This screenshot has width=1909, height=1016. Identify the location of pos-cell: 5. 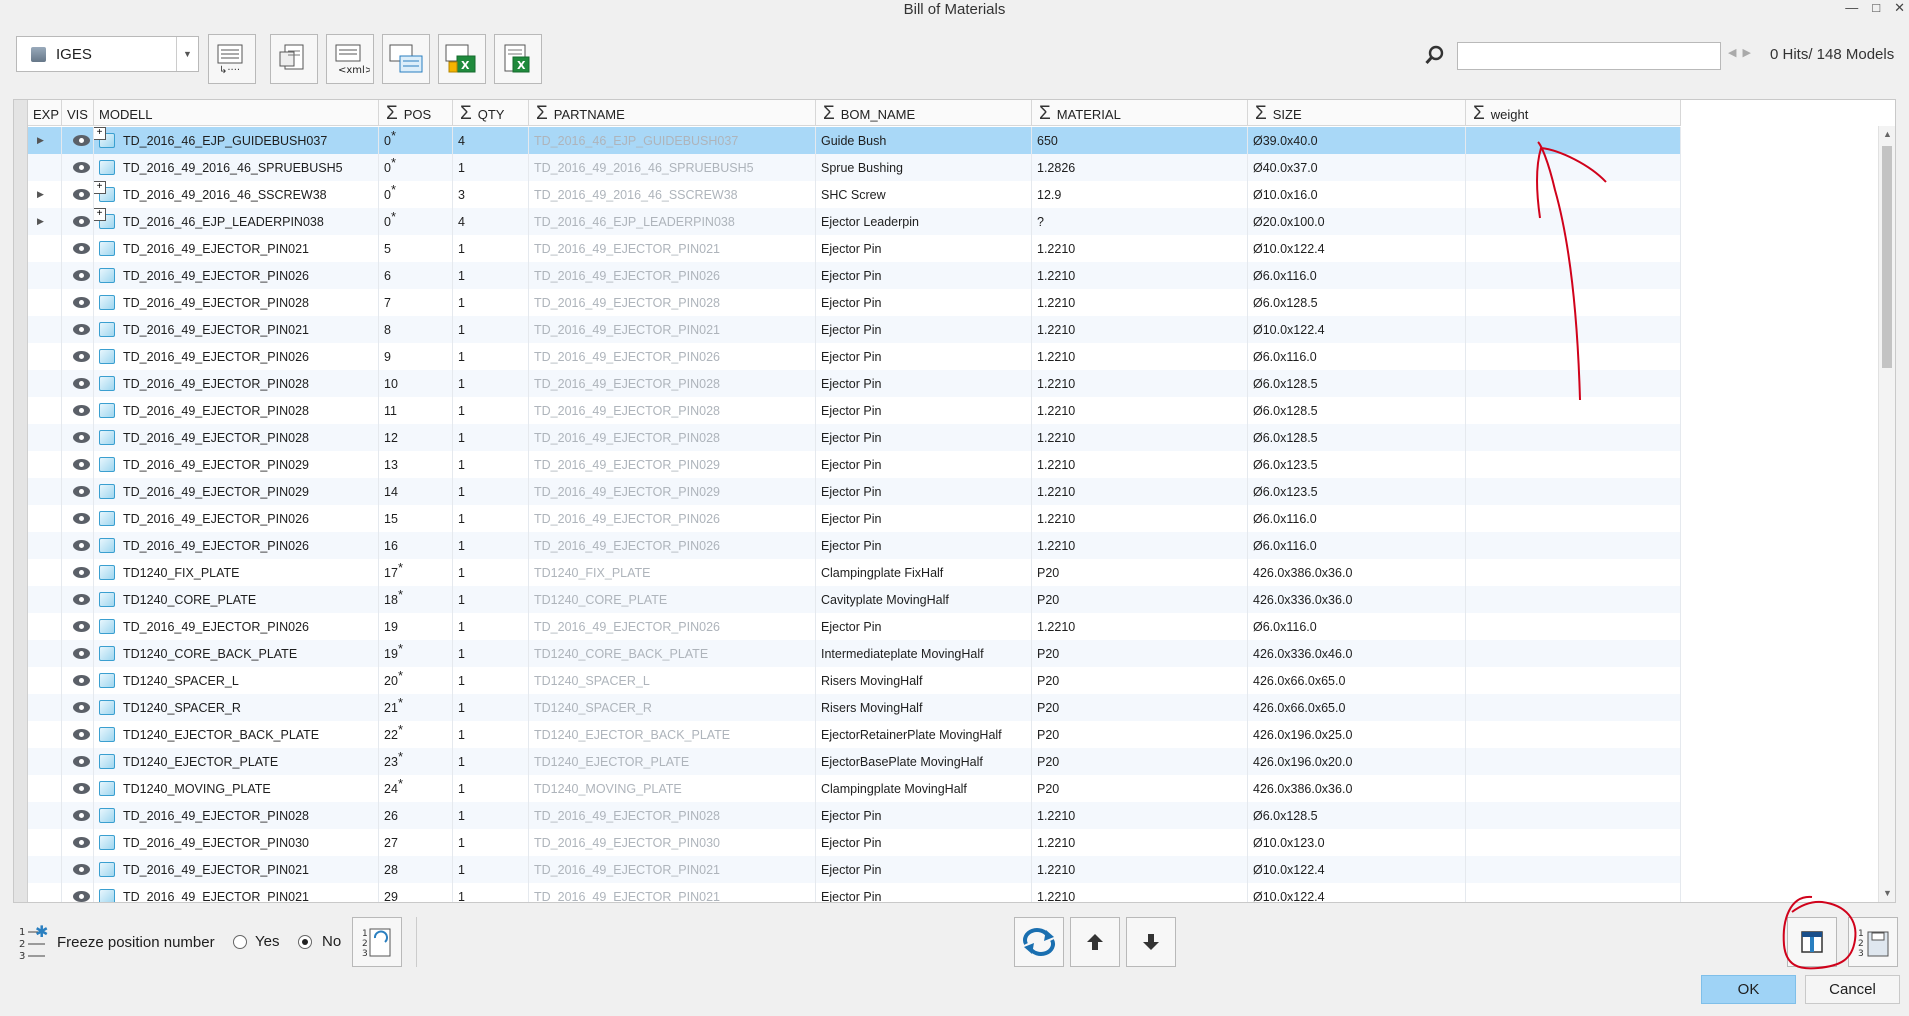
(416, 248).